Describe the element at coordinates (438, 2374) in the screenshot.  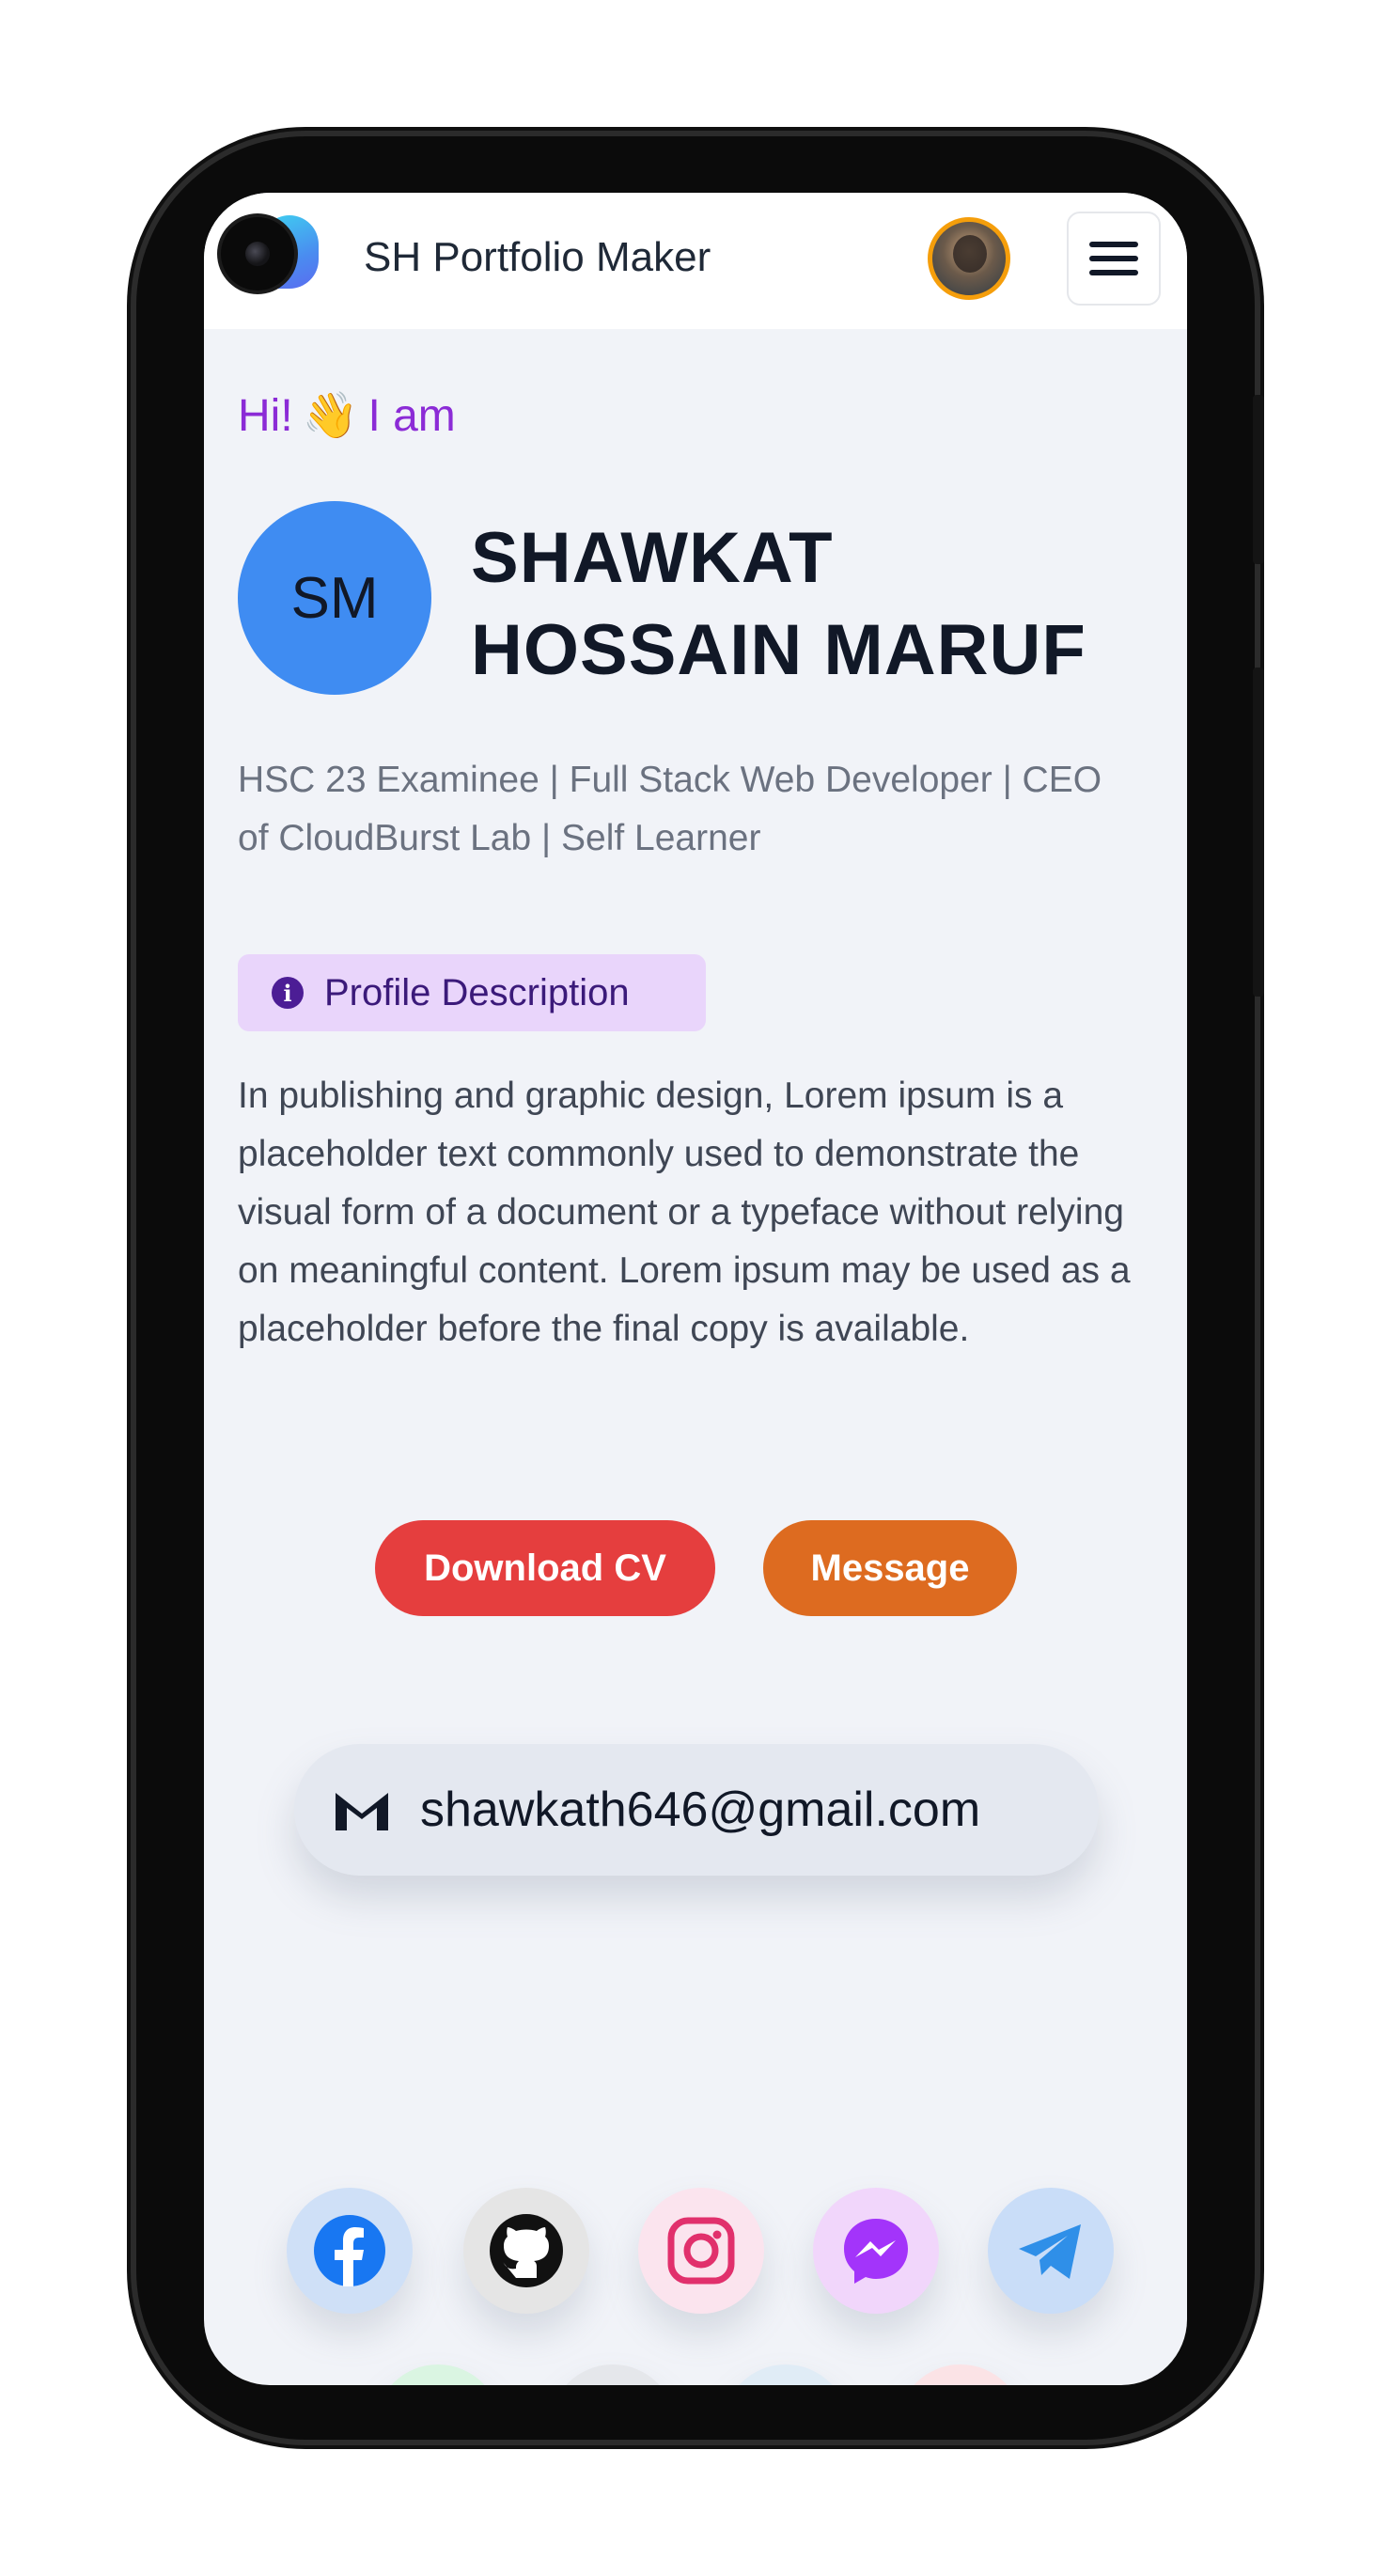
I see `whatsapp-link` at that location.